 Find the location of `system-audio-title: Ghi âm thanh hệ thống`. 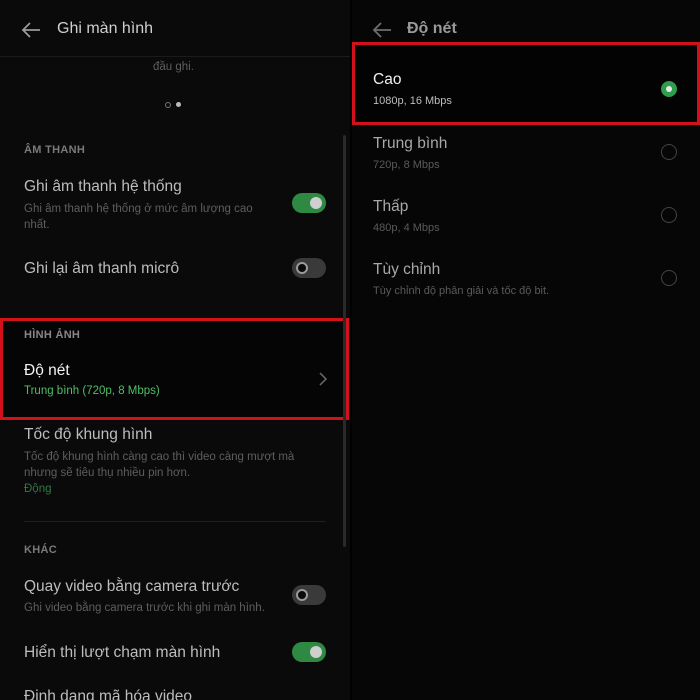

system-audio-title: Ghi âm thanh hệ thống is located at coordinates (103, 186).